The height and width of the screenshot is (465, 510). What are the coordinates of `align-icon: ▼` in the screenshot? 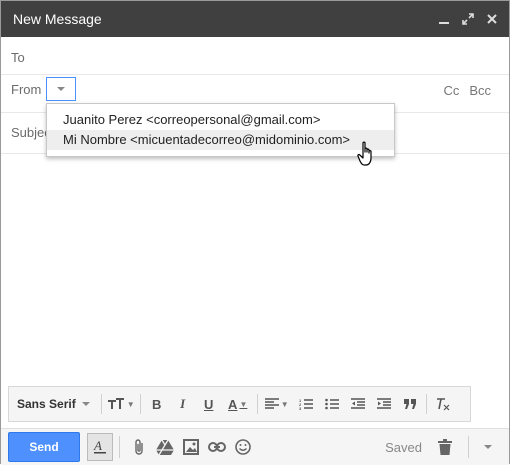 It's located at (277, 404).